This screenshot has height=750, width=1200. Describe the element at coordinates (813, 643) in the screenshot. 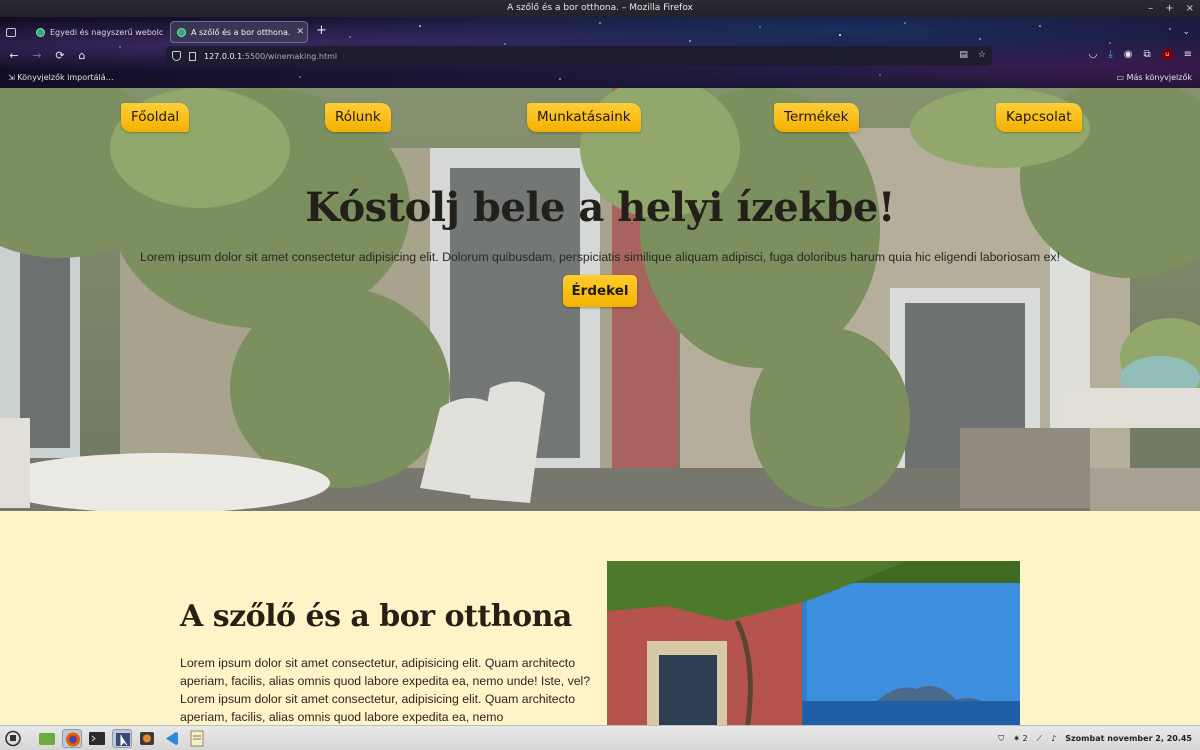

I see `villa-sea-photo` at that location.